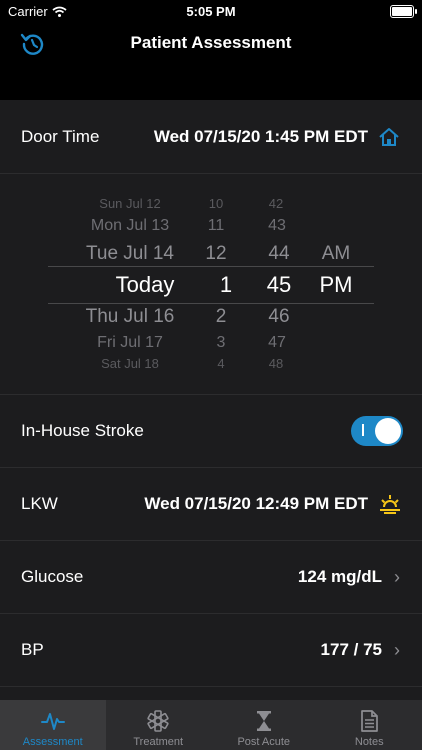 The width and height of the screenshot is (422, 750). What do you see at coordinates (130, 317) in the screenshot?
I see `picker-day-option: Thu Jul 16` at bounding box center [130, 317].